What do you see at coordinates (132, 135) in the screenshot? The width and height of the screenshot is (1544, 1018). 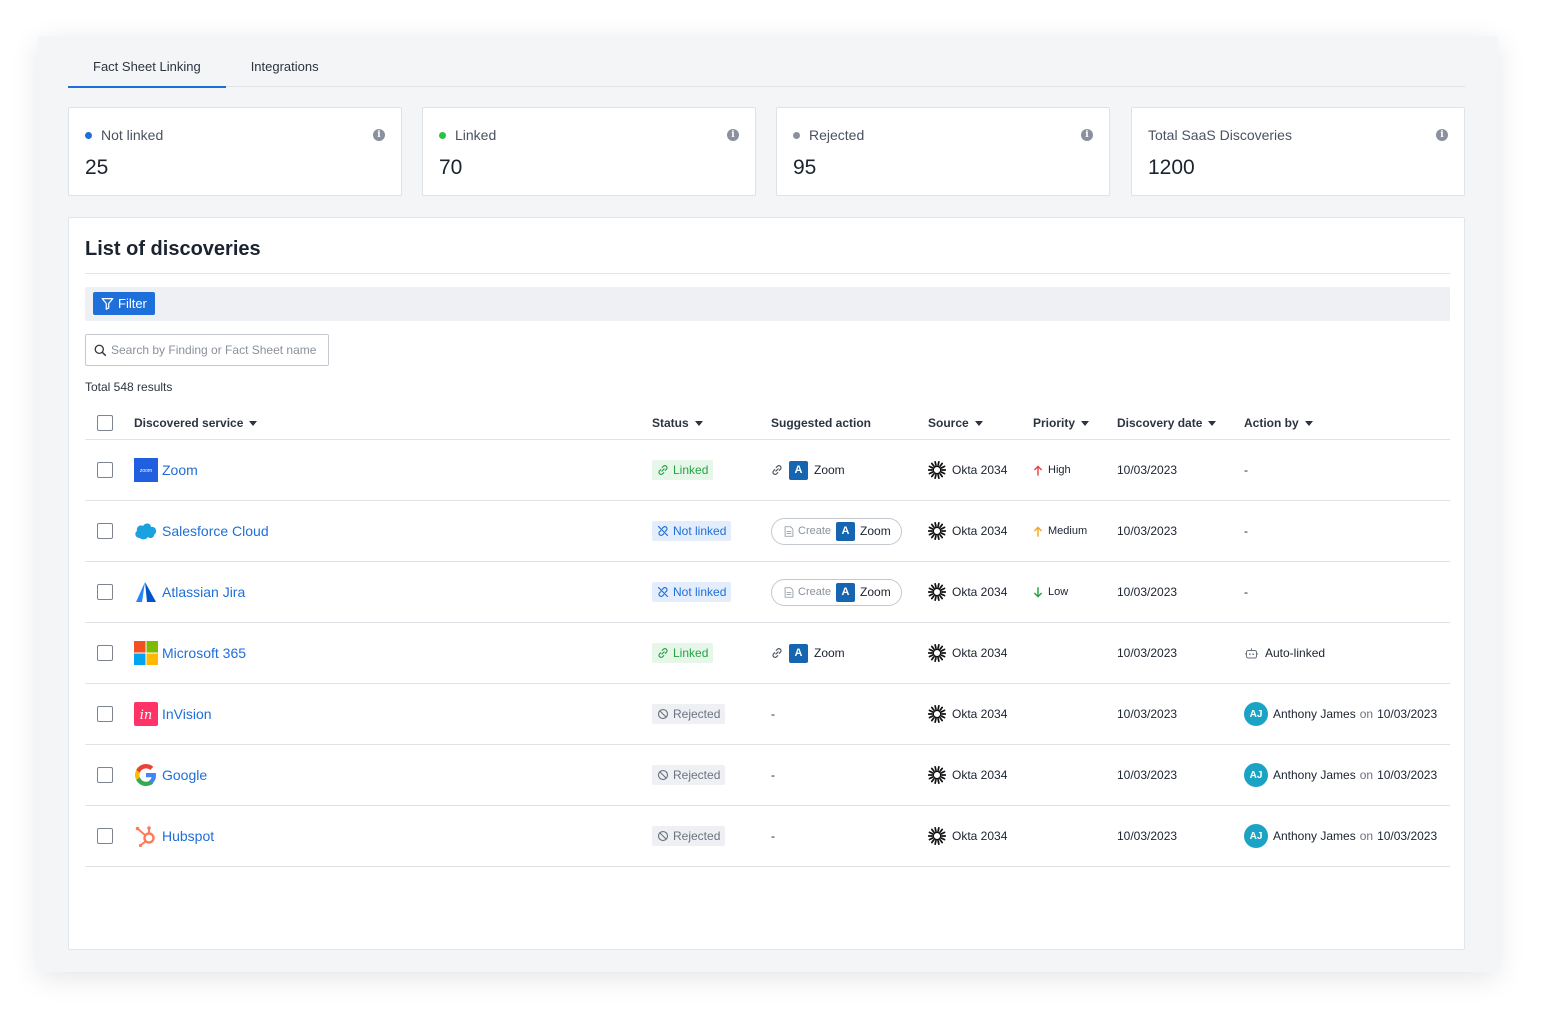 I see `stat-label: Not linked` at bounding box center [132, 135].